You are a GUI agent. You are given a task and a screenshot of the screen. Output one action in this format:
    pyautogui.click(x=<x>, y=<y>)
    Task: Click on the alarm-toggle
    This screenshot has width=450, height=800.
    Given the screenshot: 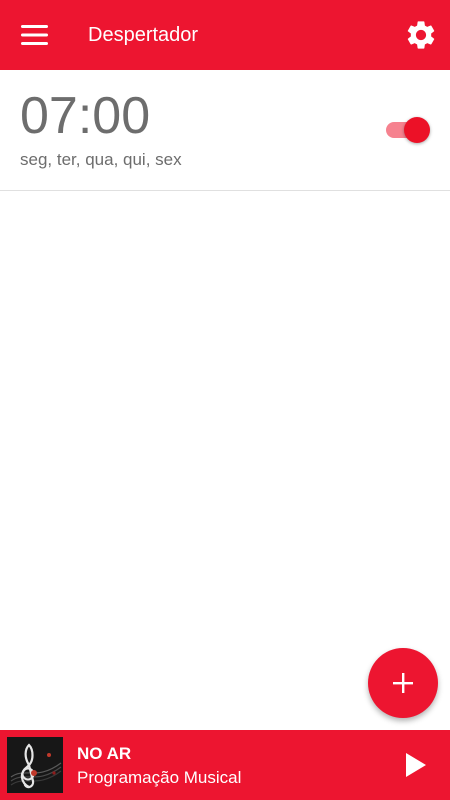 What is the action you would take?
    pyautogui.click(x=408, y=129)
    